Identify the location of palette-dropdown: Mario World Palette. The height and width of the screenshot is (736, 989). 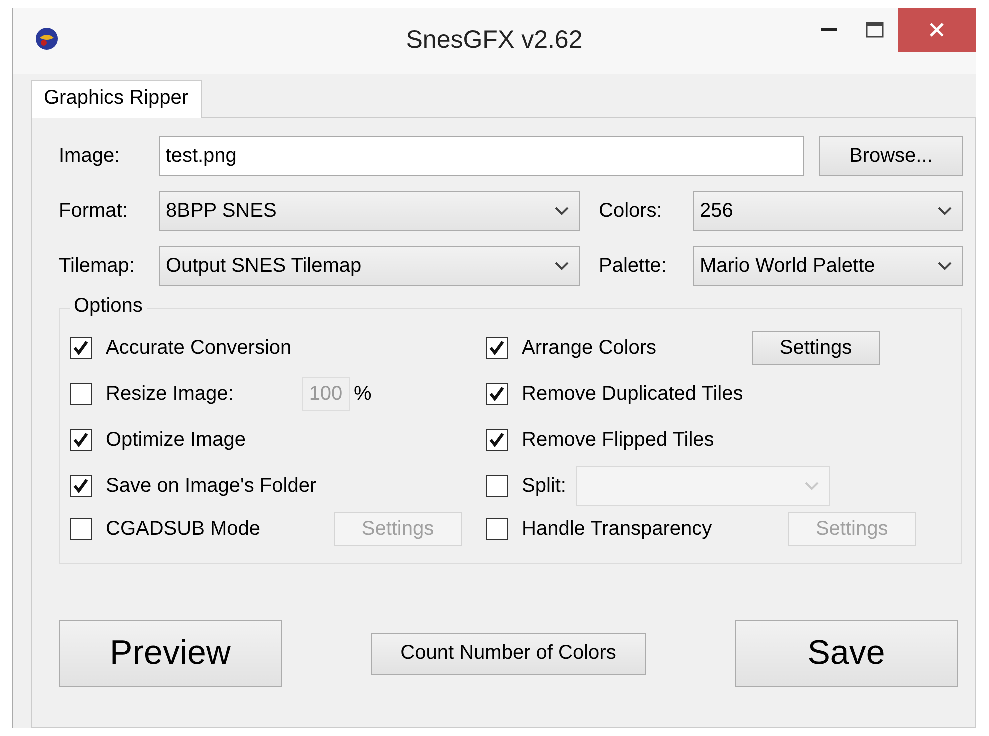
(828, 266).